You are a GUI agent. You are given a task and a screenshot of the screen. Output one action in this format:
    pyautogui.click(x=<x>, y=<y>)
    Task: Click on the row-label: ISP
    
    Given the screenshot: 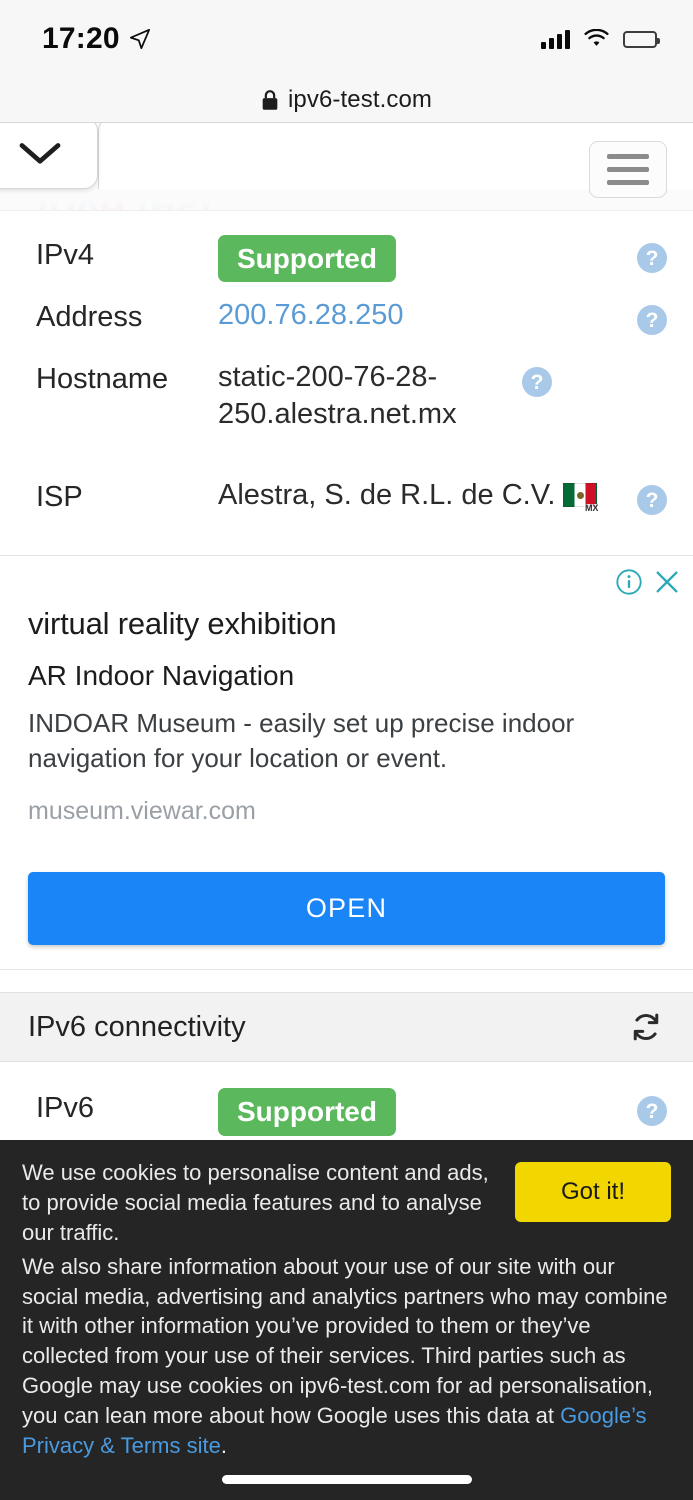 What is the action you would take?
    pyautogui.click(x=59, y=497)
    